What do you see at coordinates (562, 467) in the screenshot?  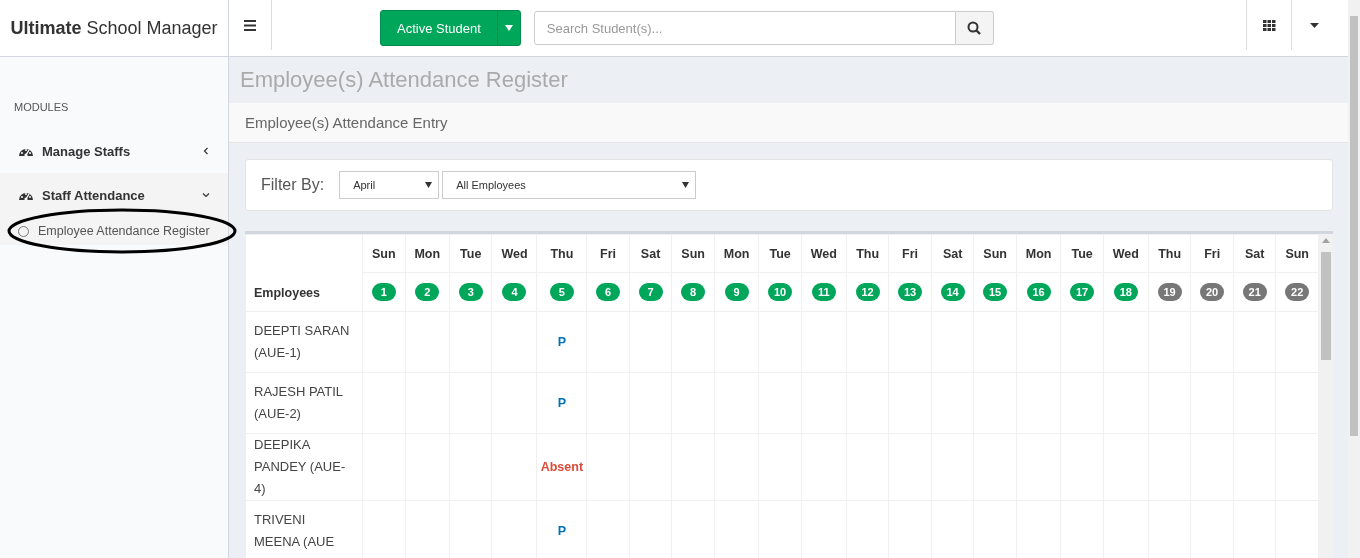 I see `absent-mark: Absent` at bounding box center [562, 467].